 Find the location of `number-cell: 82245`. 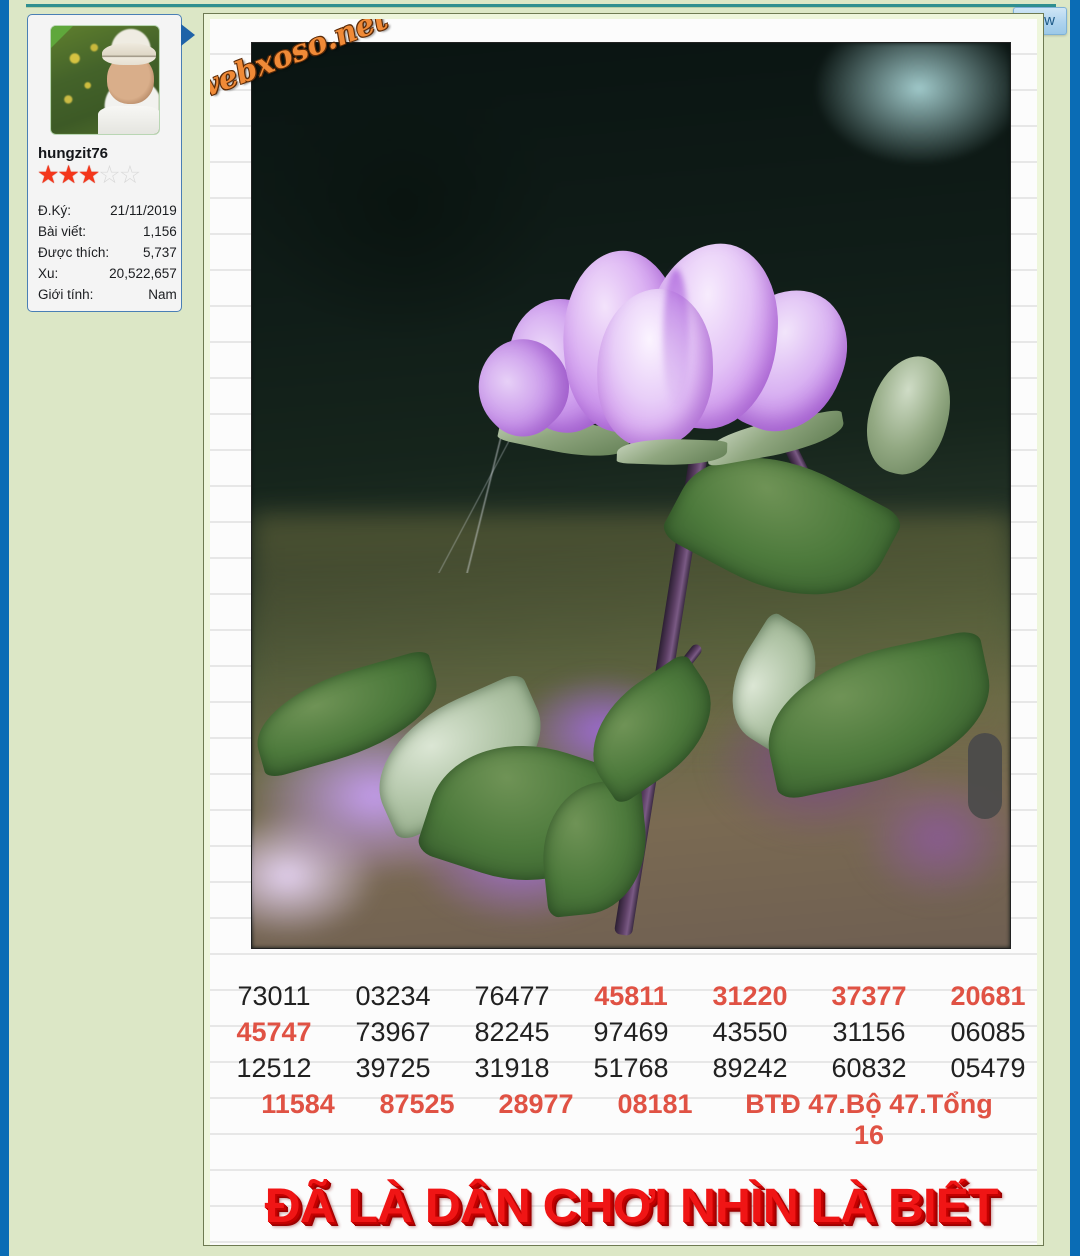

number-cell: 82245 is located at coordinates (512, 1032).